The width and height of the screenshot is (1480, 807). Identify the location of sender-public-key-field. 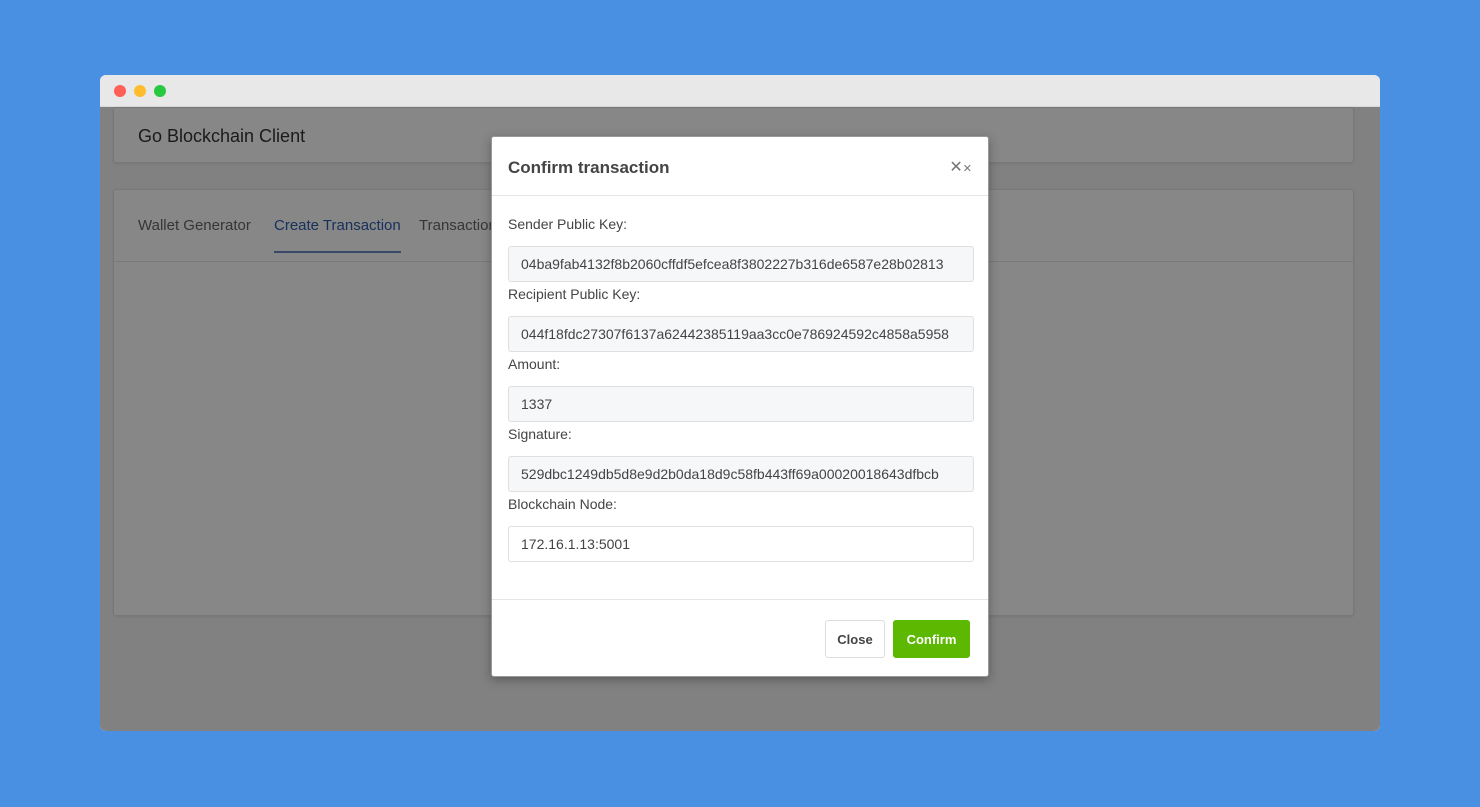
(741, 264).